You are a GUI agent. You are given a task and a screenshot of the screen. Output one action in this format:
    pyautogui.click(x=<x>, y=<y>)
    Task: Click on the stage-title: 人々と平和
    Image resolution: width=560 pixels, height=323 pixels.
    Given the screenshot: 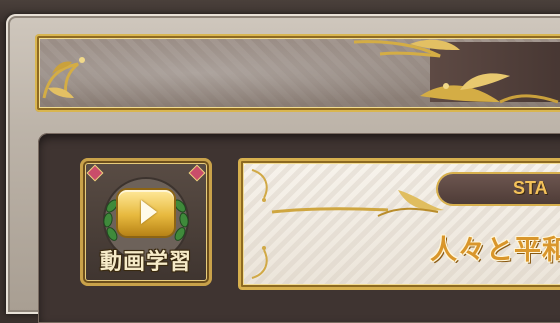 What is the action you would take?
    pyautogui.click(x=495, y=250)
    